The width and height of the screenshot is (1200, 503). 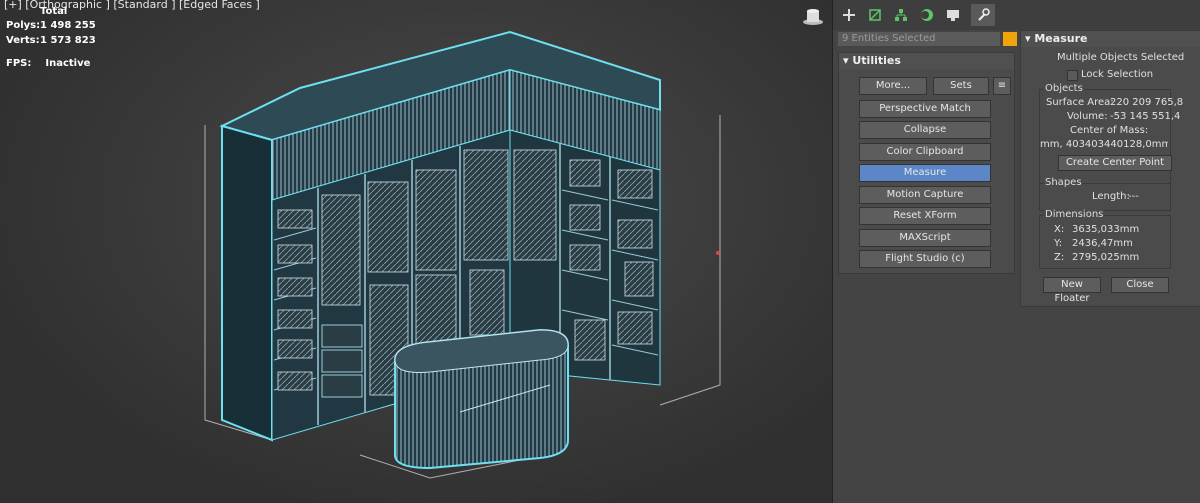 What do you see at coordinates (1074, 214) in the screenshot?
I see `dimensions-group-title: Dimensions` at bounding box center [1074, 214].